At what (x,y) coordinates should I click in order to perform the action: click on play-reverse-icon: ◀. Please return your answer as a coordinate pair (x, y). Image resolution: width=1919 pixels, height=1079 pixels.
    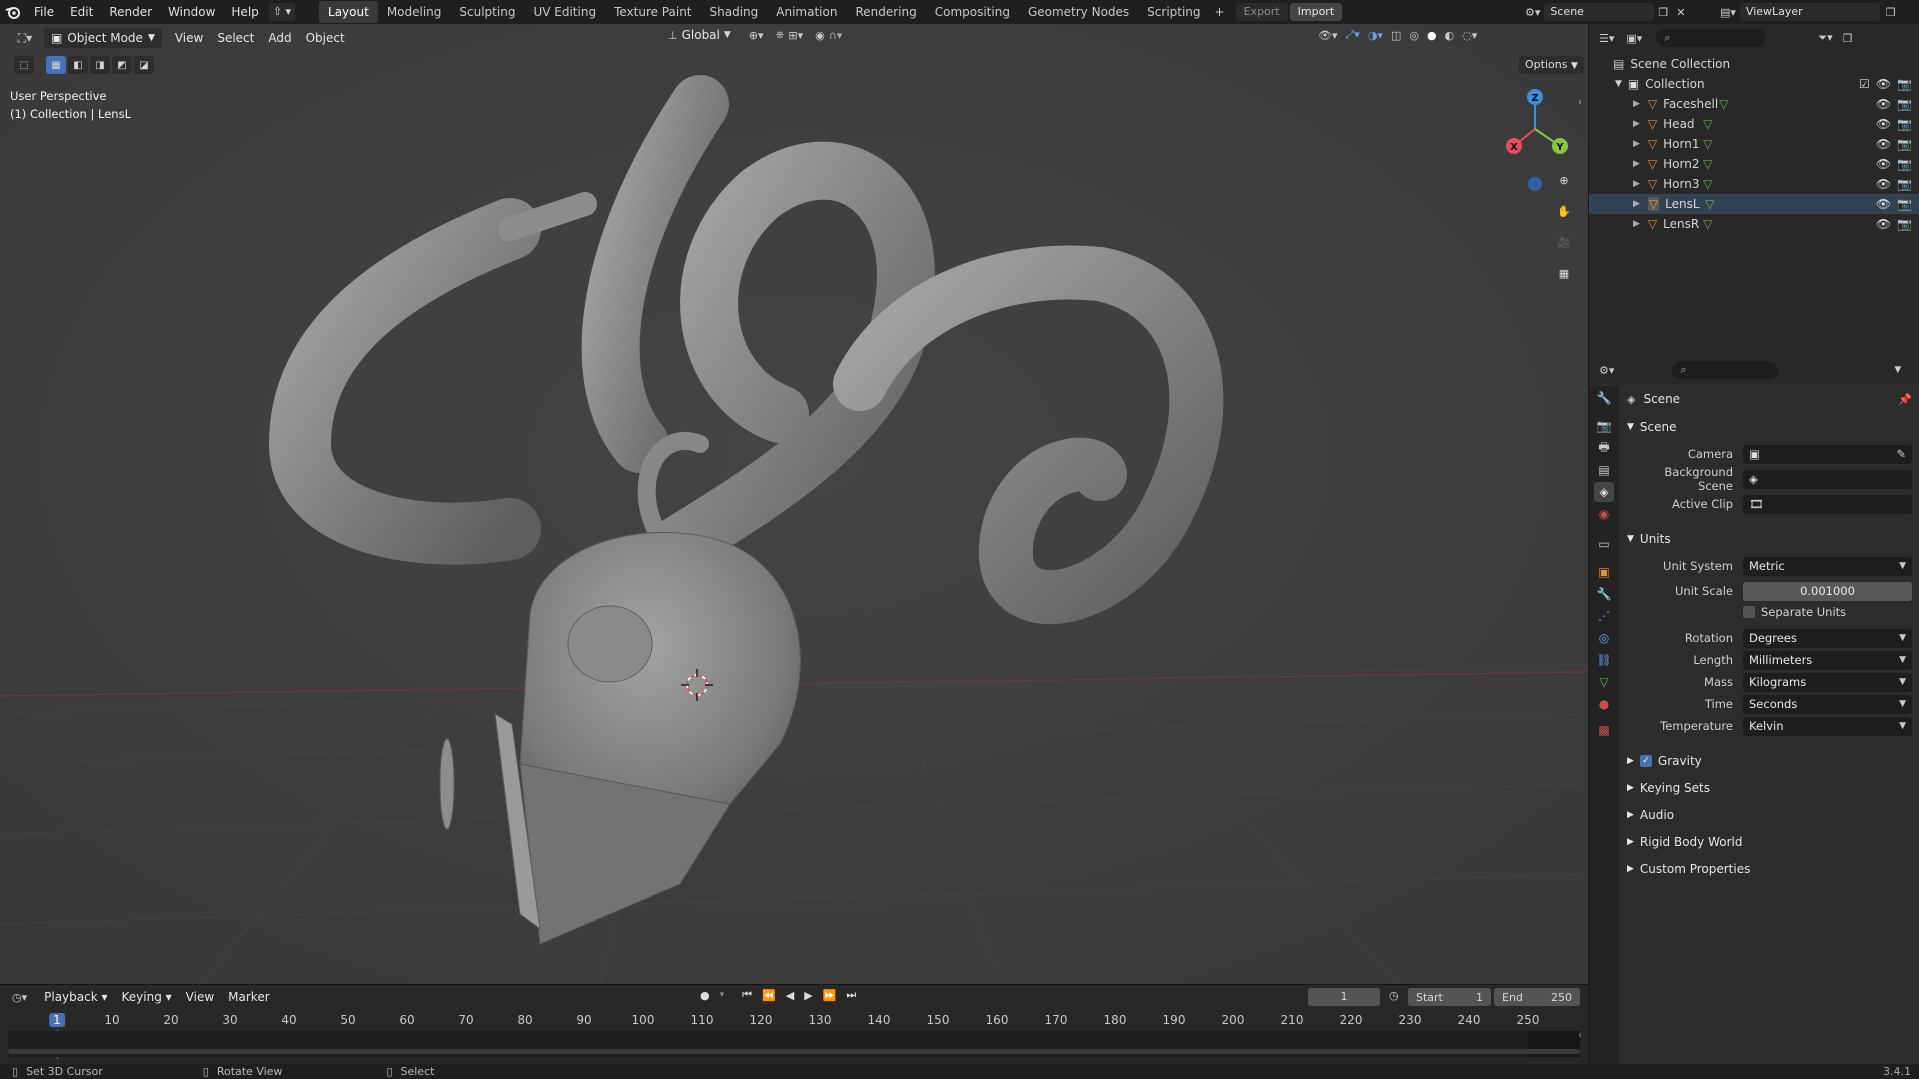
    Looking at the image, I should click on (790, 995).